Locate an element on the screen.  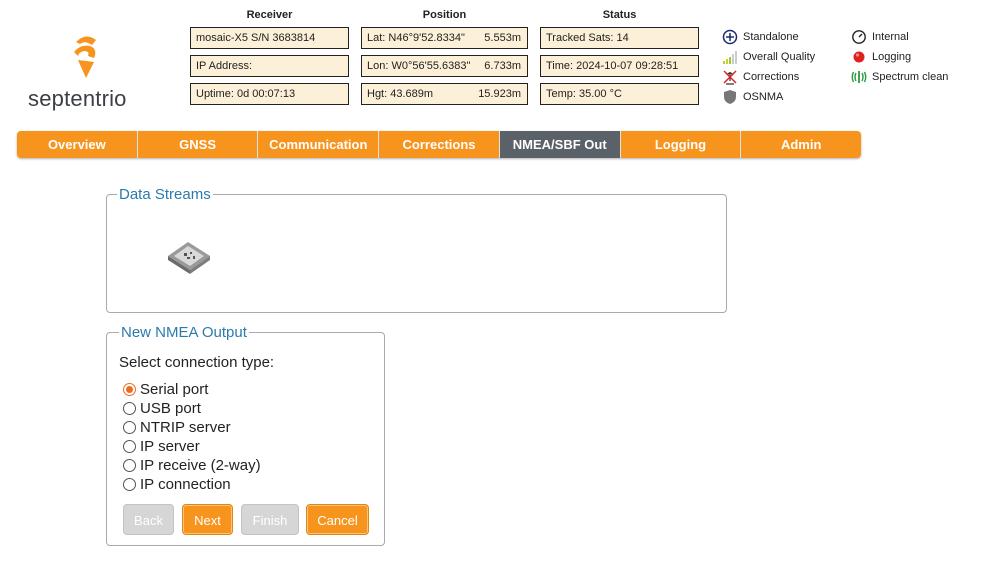
status-header: Status is located at coordinates (619, 15).